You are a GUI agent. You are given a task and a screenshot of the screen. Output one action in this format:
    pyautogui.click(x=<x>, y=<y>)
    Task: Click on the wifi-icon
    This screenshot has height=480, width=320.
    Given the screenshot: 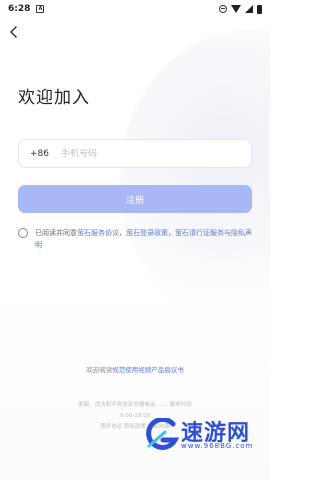 What is the action you would take?
    pyautogui.click(x=236, y=9)
    